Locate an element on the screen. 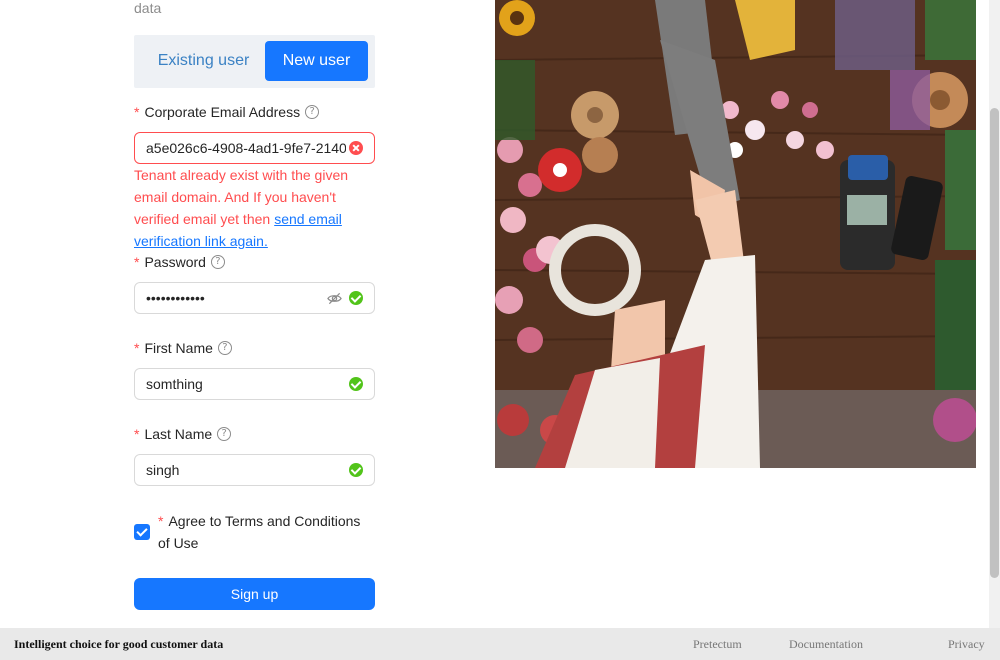 Image resolution: width=1000 pixels, height=660 pixels. email-label-row: * Corporate Email Address ? is located at coordinates (227, 112).